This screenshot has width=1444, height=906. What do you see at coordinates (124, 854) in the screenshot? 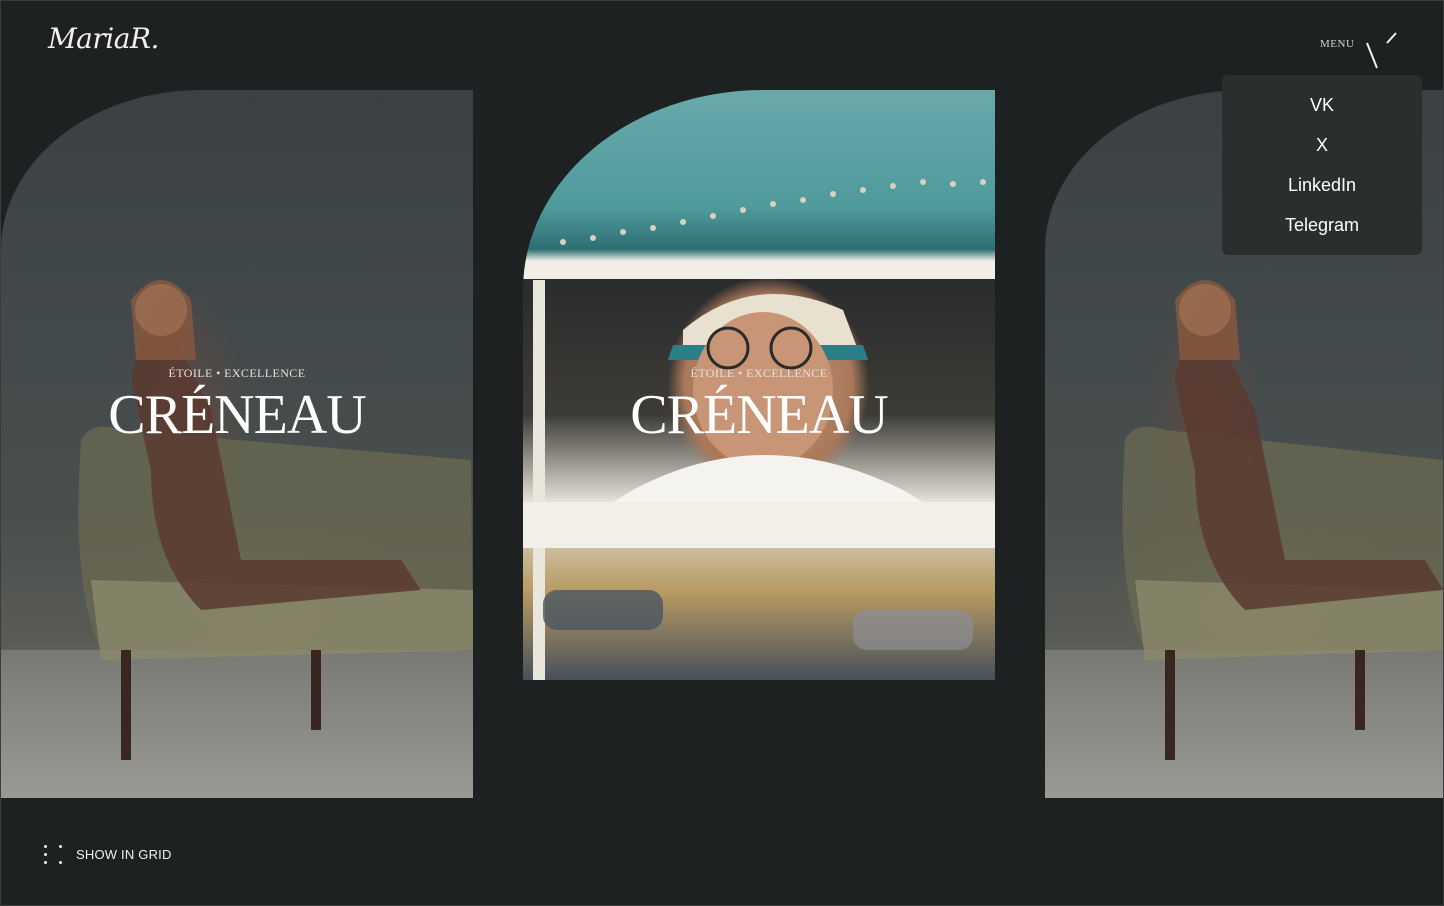
I see `show-in-grid-label: SHOW IN GRID` at bounding box center [124, 854].